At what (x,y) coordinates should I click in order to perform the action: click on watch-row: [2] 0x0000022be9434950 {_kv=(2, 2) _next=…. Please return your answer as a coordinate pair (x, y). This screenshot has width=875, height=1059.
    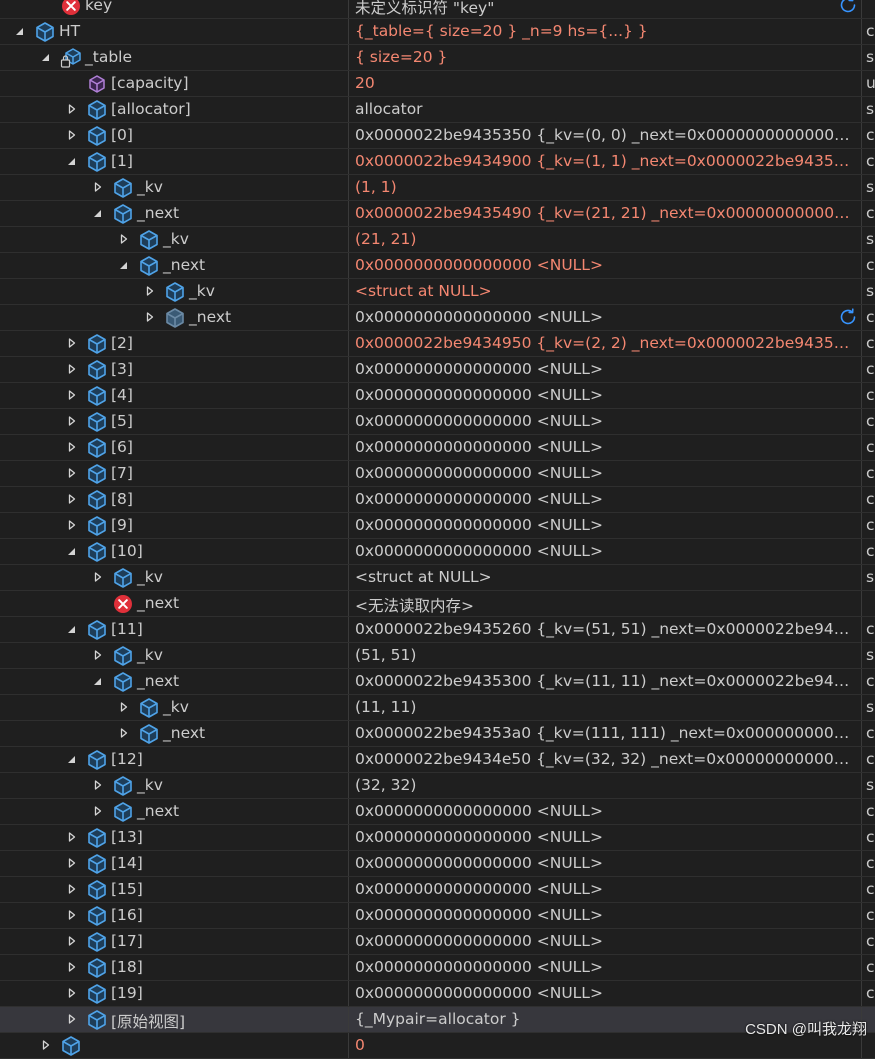
    Looking at the image, I should click on (437, 344).